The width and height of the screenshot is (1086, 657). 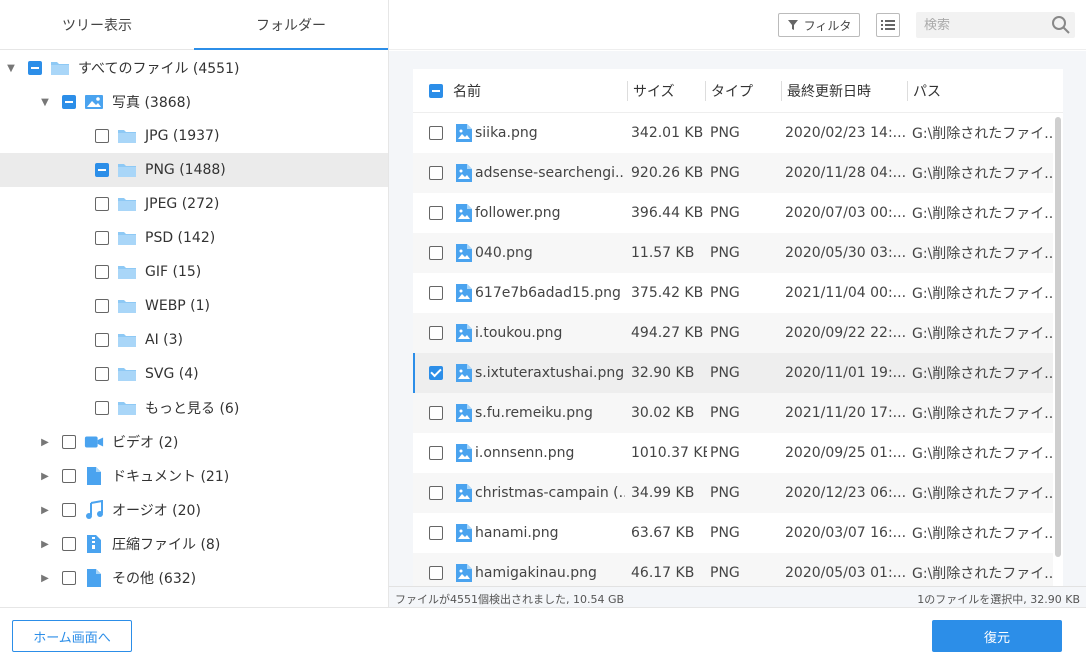 I want to click on header-cell-checkbox, so click(x=440, y=91).